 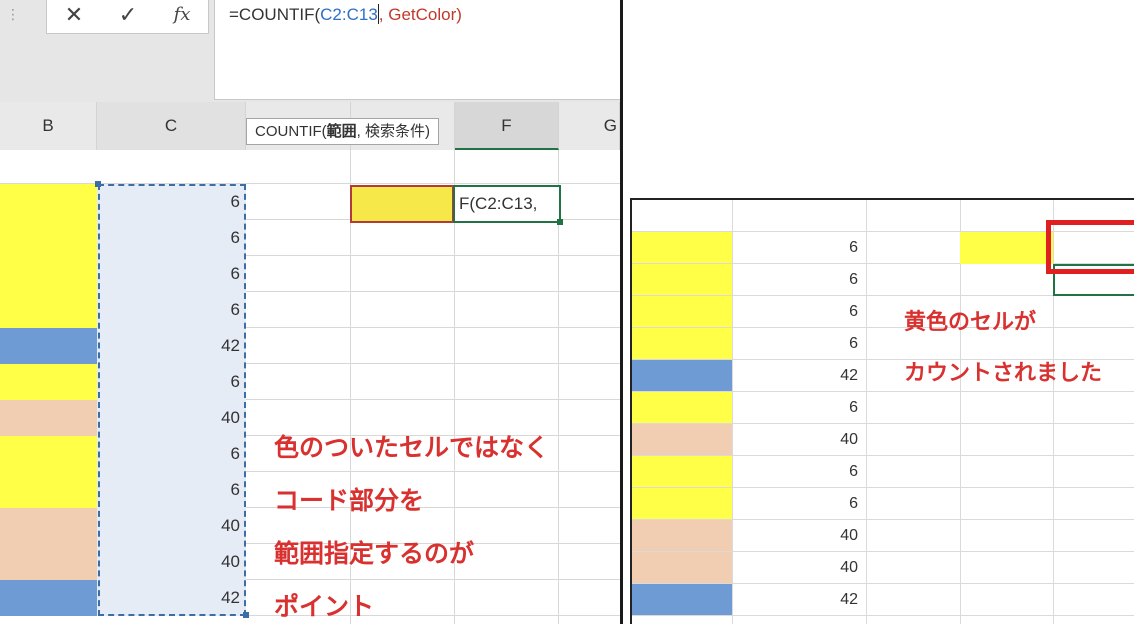 What do you see at coordinates (412, 447) in the screenshot?
I see `annotation-line-1: 色のついたセルではなく` at bounding box center [412, 447].